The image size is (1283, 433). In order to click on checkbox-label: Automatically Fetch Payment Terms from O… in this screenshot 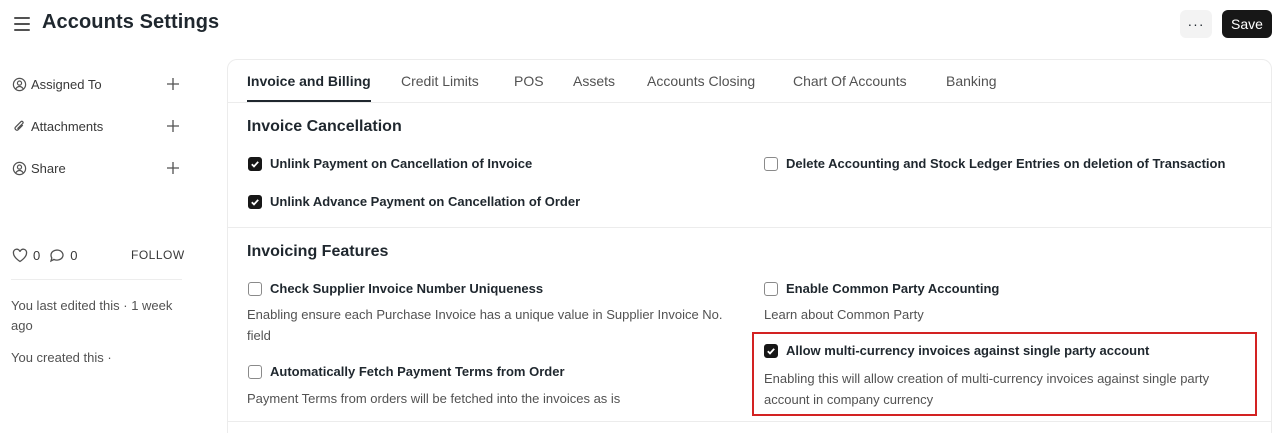, I will do `click(417, 371)`.